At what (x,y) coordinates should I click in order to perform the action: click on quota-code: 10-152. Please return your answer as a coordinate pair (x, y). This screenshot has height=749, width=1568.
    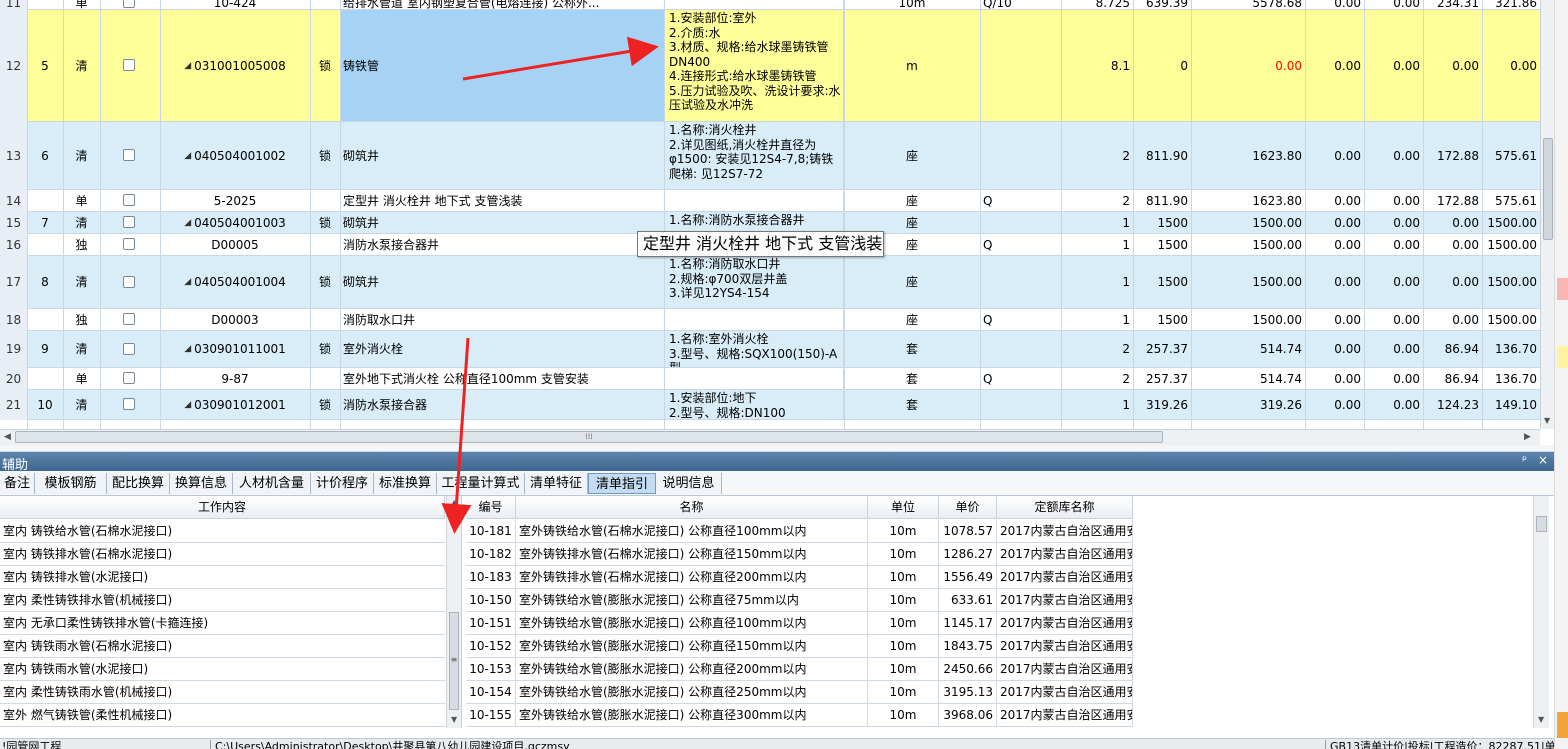
    Looking at the image, I should click on (491, 646).